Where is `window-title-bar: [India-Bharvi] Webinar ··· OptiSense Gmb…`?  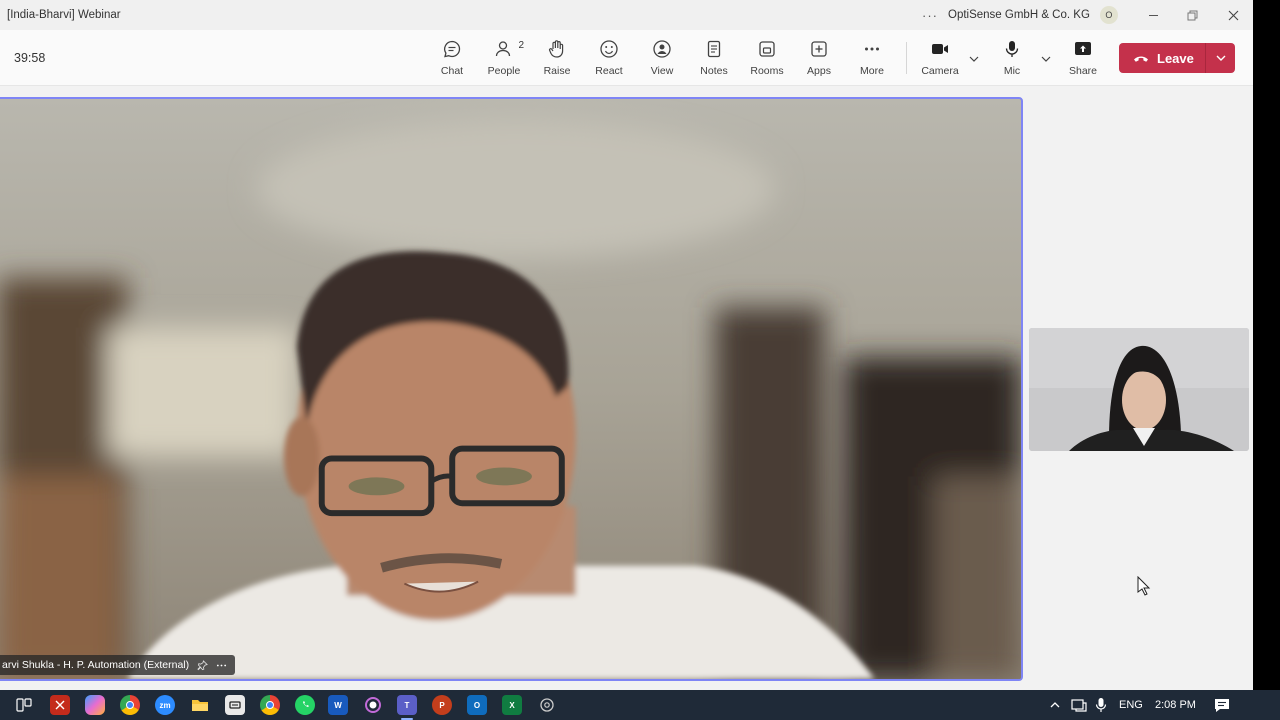
window-title-bar: [India-Bharvi] Webinar ··· OptiSense Gmb… is located at coordinates (626, 15).